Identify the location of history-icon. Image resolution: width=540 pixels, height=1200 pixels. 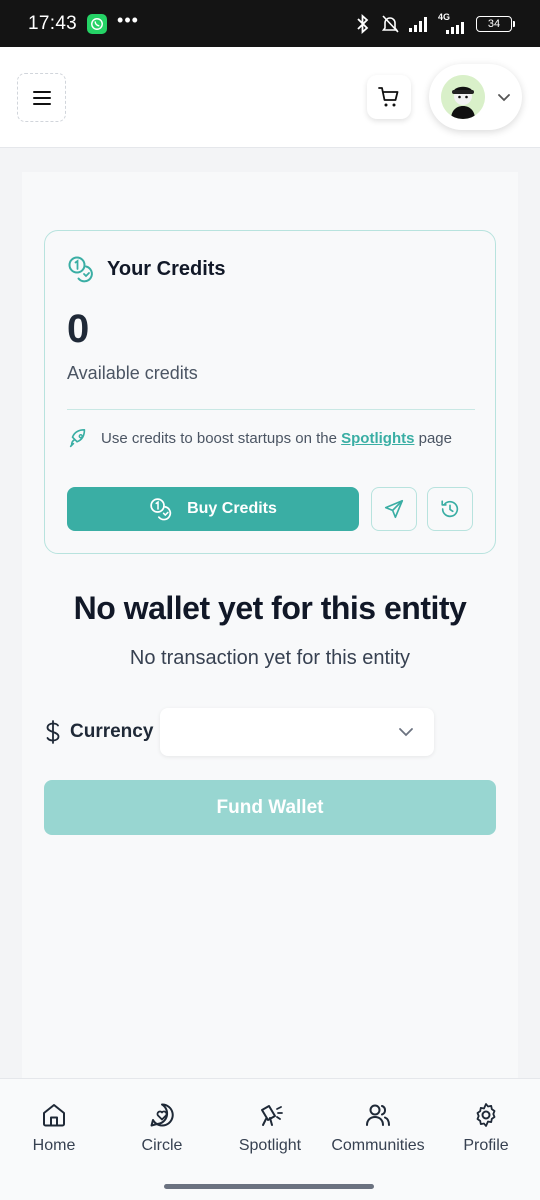
(450, 509).